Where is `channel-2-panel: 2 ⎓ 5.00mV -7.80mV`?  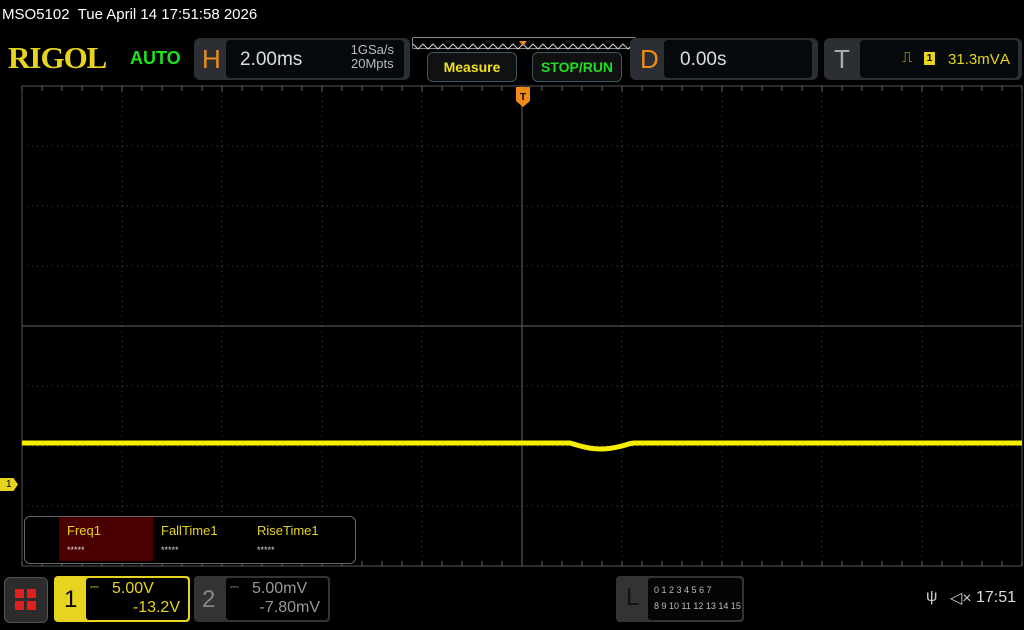 channel-2-panel: 2 ⎓ 5.00mV -7.80mV is located at coordinates (262, 599).